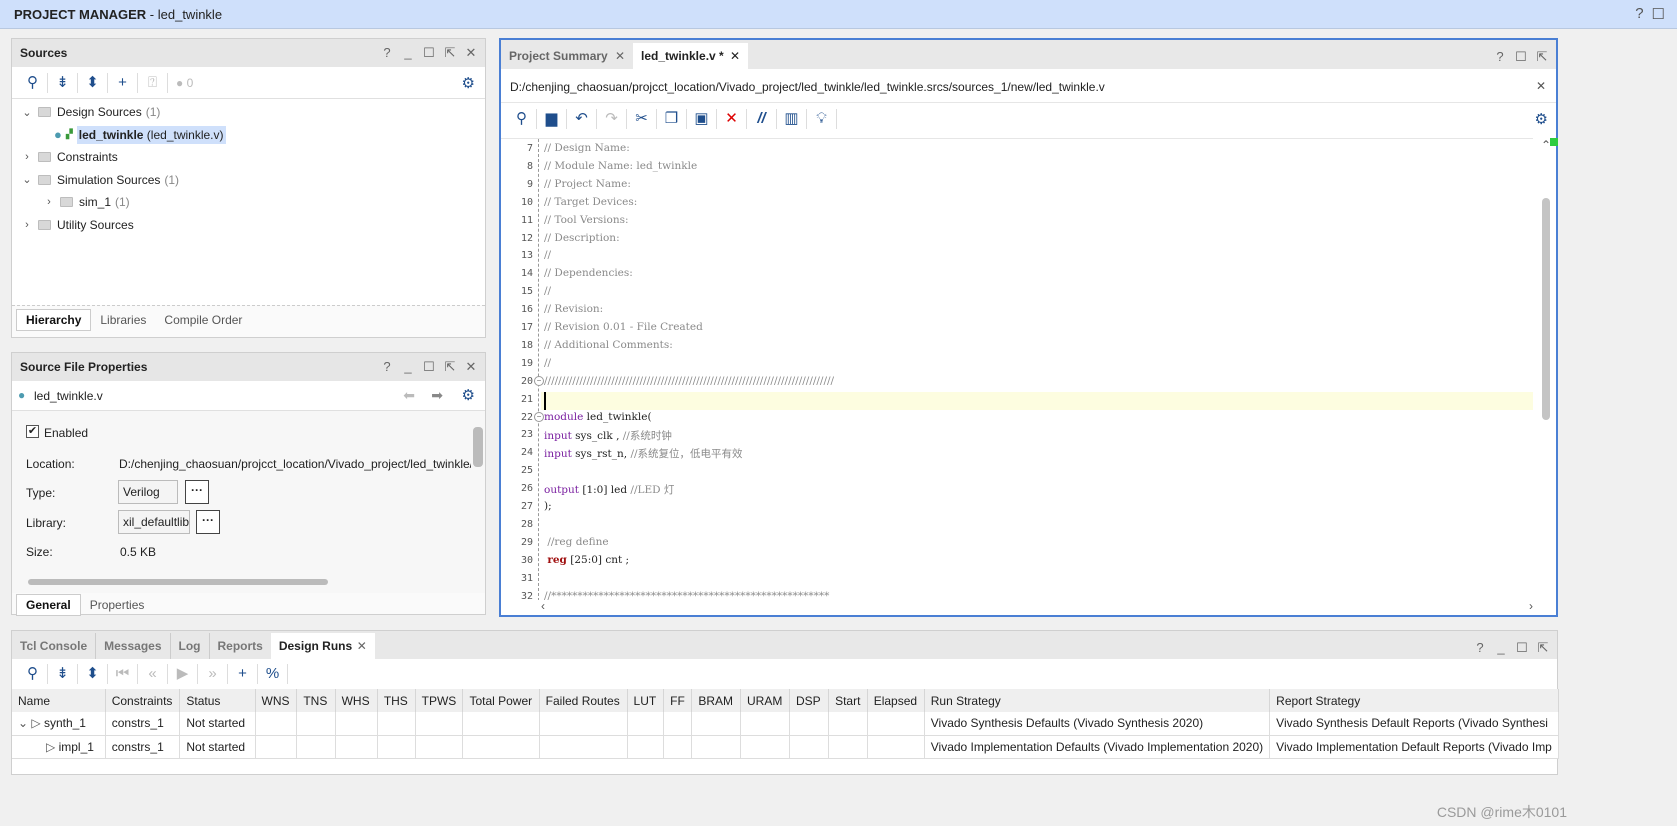 The image size is (1677, 826). I want to click on horizontal-scrollbar: ‹ ›, so click(1037, 606).